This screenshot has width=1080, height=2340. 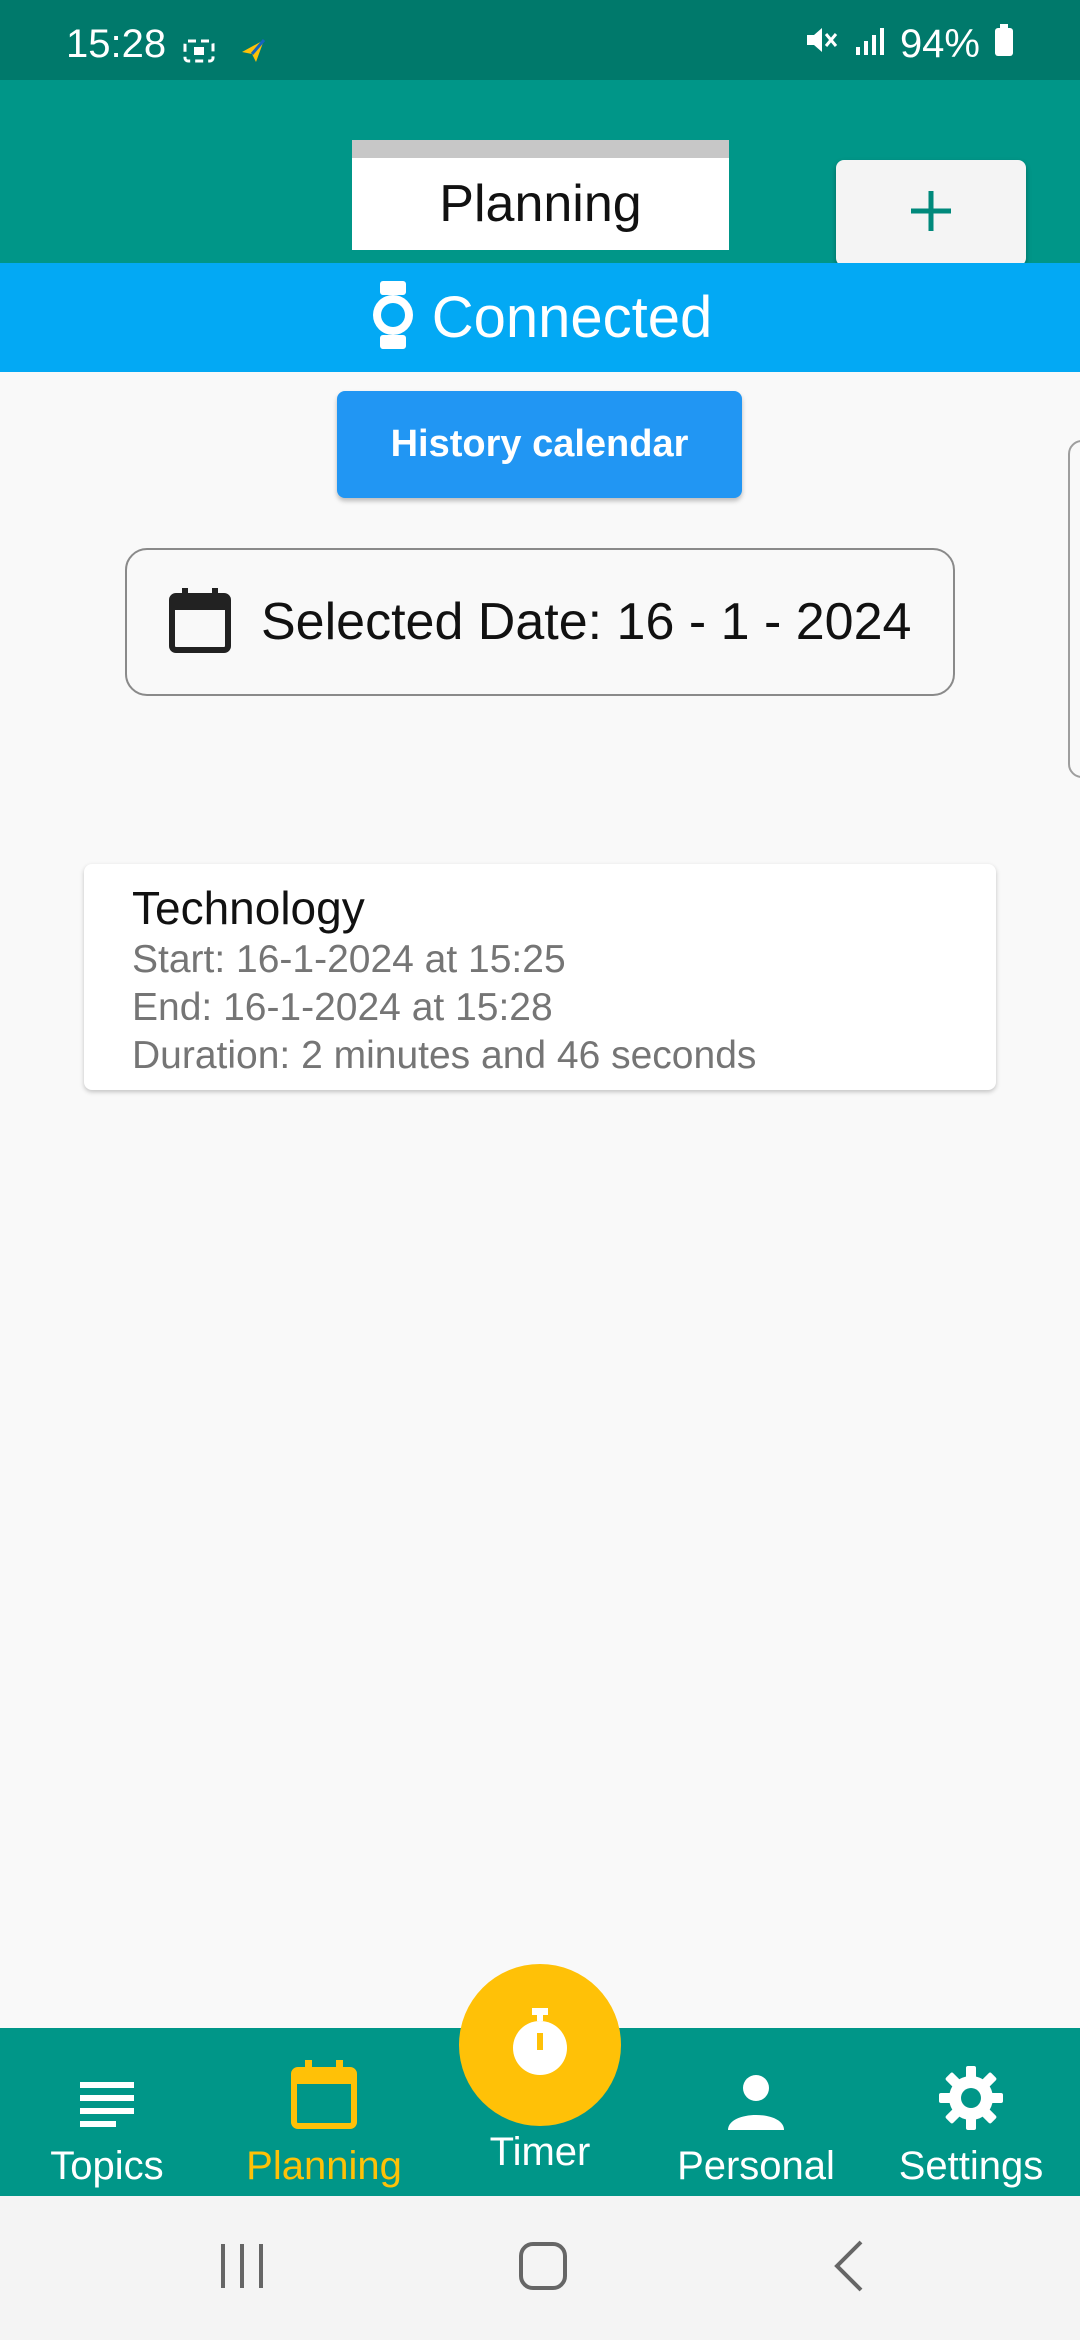 What do you see at coordinates (1004, 44) in the screenshot?
I see `battery-icon` at bounding box center [1004, 44].